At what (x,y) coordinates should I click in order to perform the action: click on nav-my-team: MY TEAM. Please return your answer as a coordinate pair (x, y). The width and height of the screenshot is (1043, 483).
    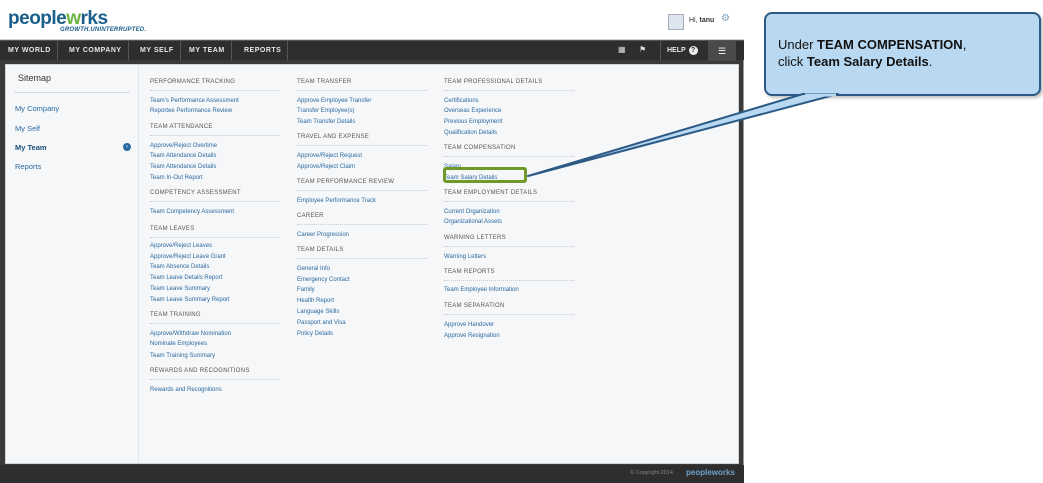
    Looking at the image, I should click on (207, 51).